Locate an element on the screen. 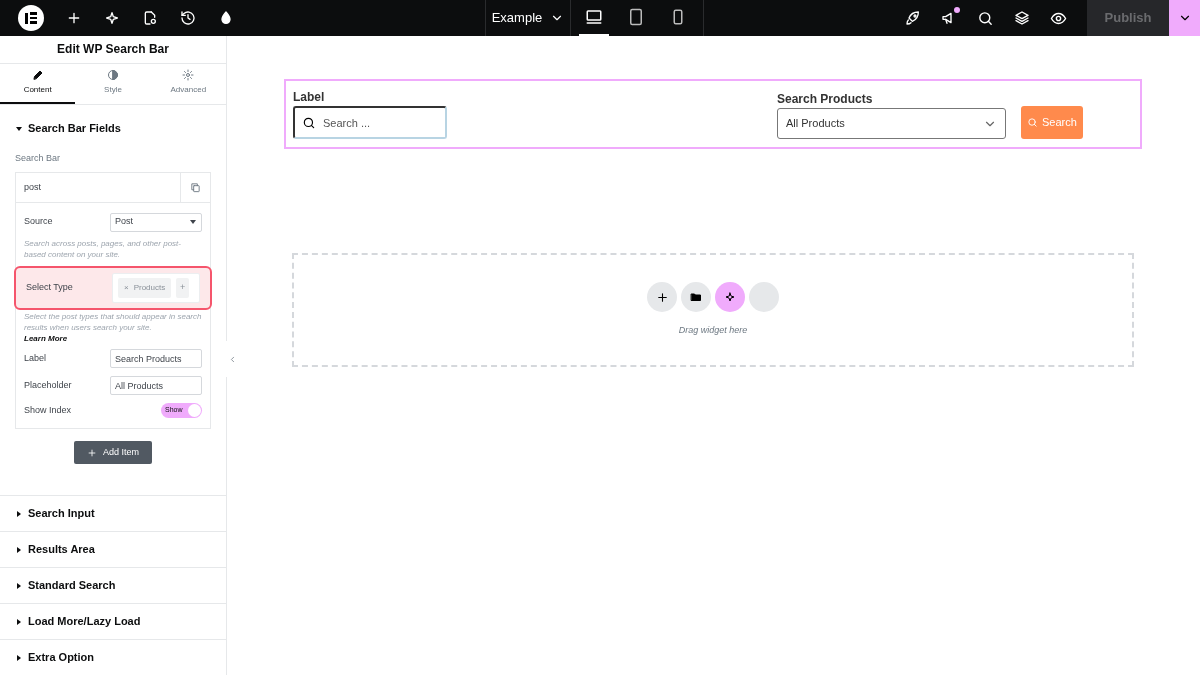 The image size is (1200, 675). ai-button is located at coordinates (730, 297).